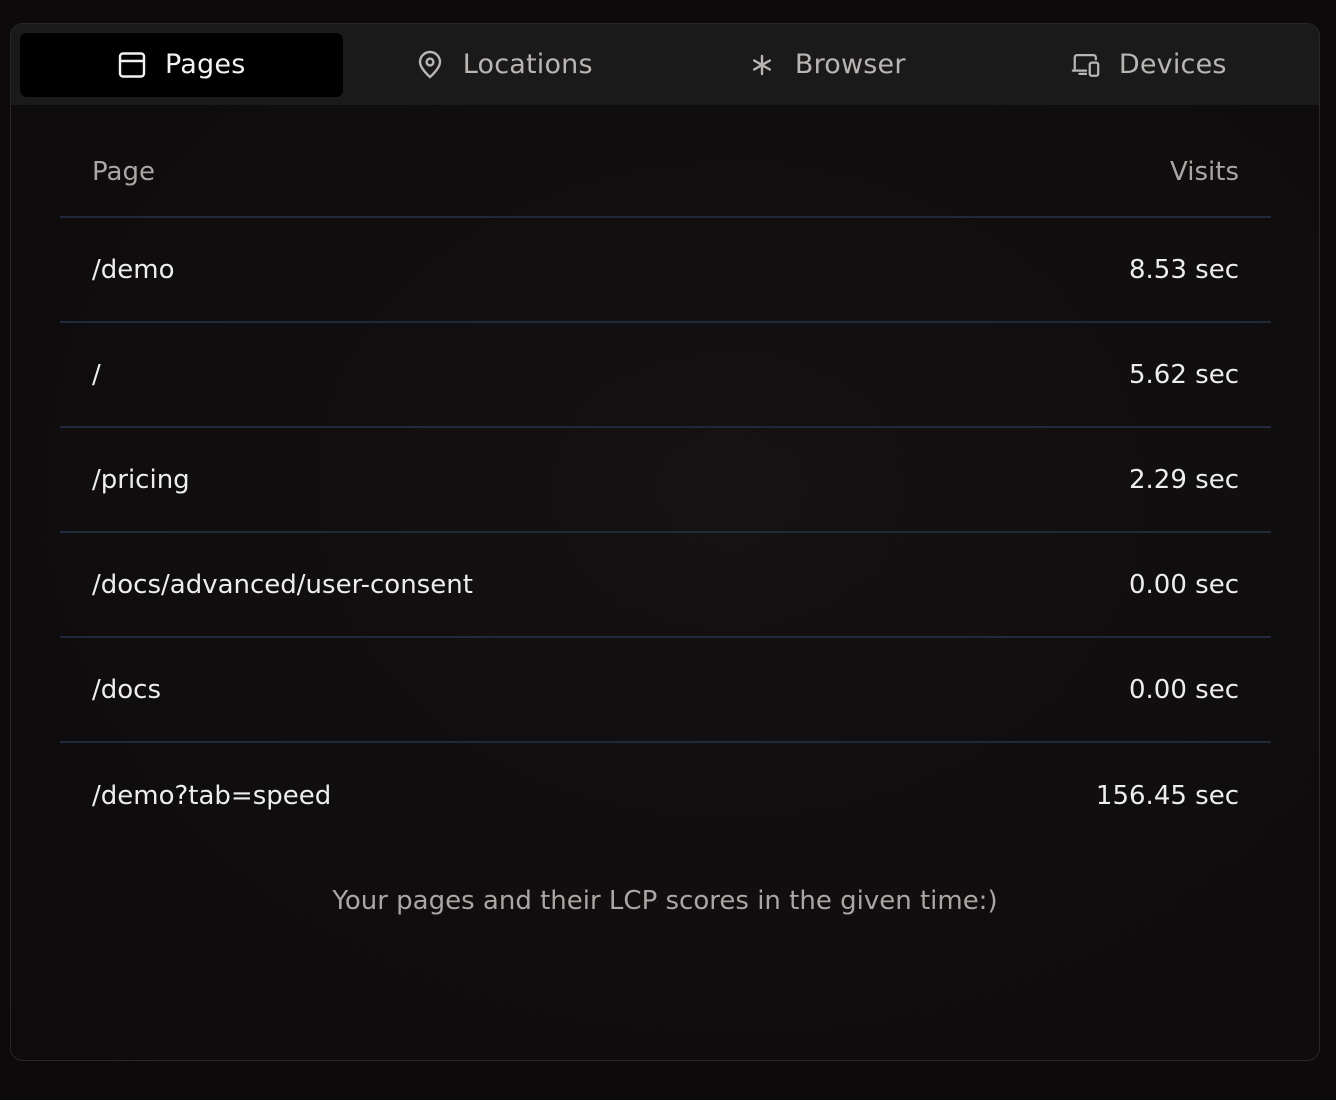 The height and width of the screenshot is (1100, 1336). What do you see at coordinates (430, 65) in the screenshot?
I see `map-pin-icon` at bounding box center [430, 65].